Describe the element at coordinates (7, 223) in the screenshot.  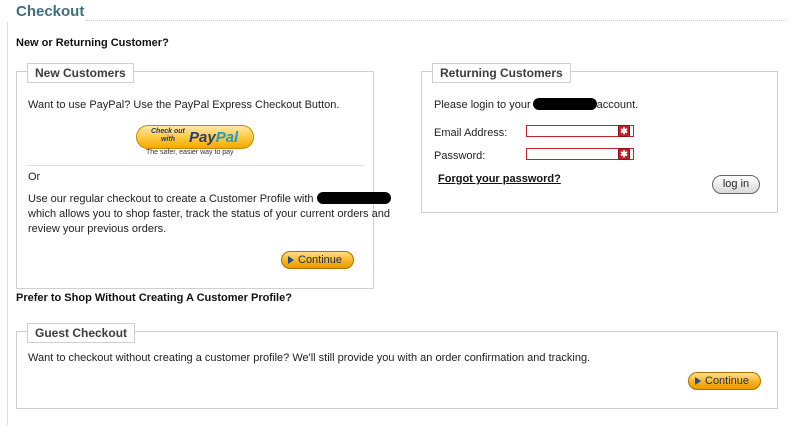
I see `page-left-border` at that location.